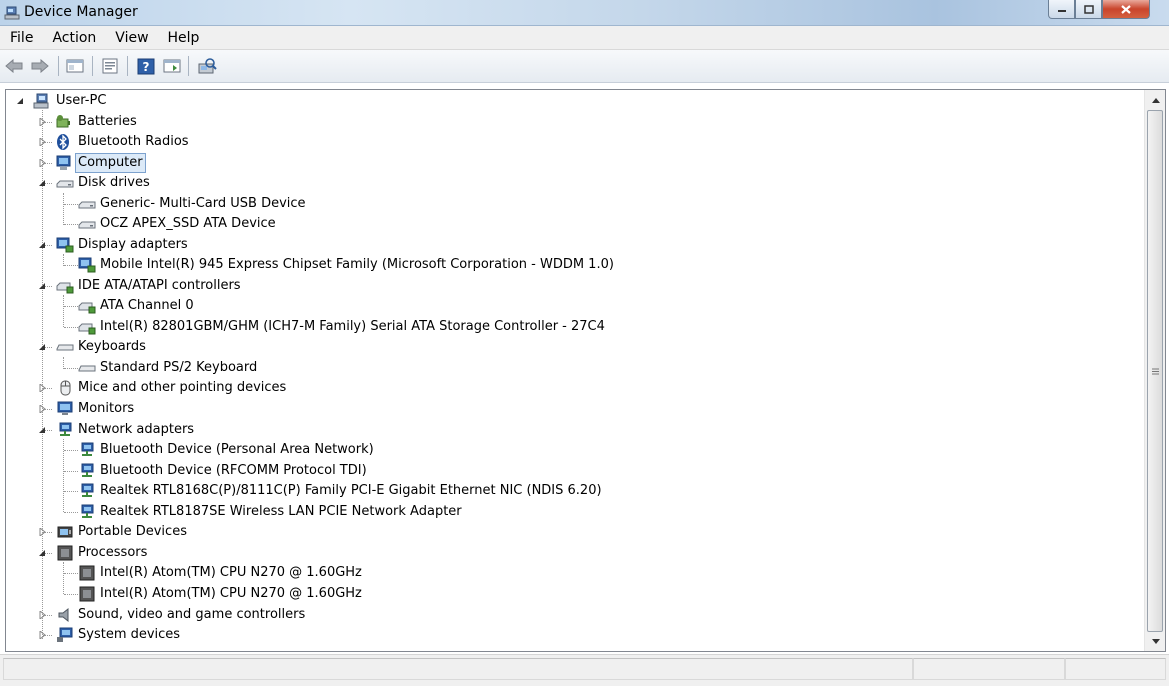 The height and width of the screenshot is (686, 1169). I want to click on tree-node-label: Display adapters, so click(133, 244).